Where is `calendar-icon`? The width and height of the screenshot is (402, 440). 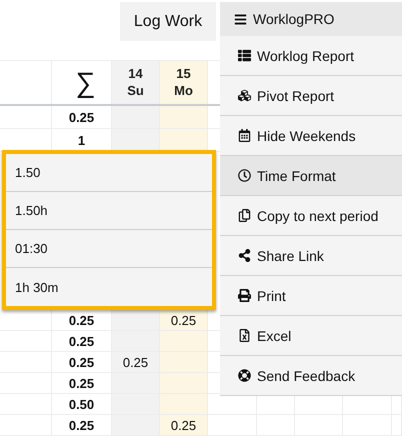 calendar-icon is located at coordinates (244, 135).